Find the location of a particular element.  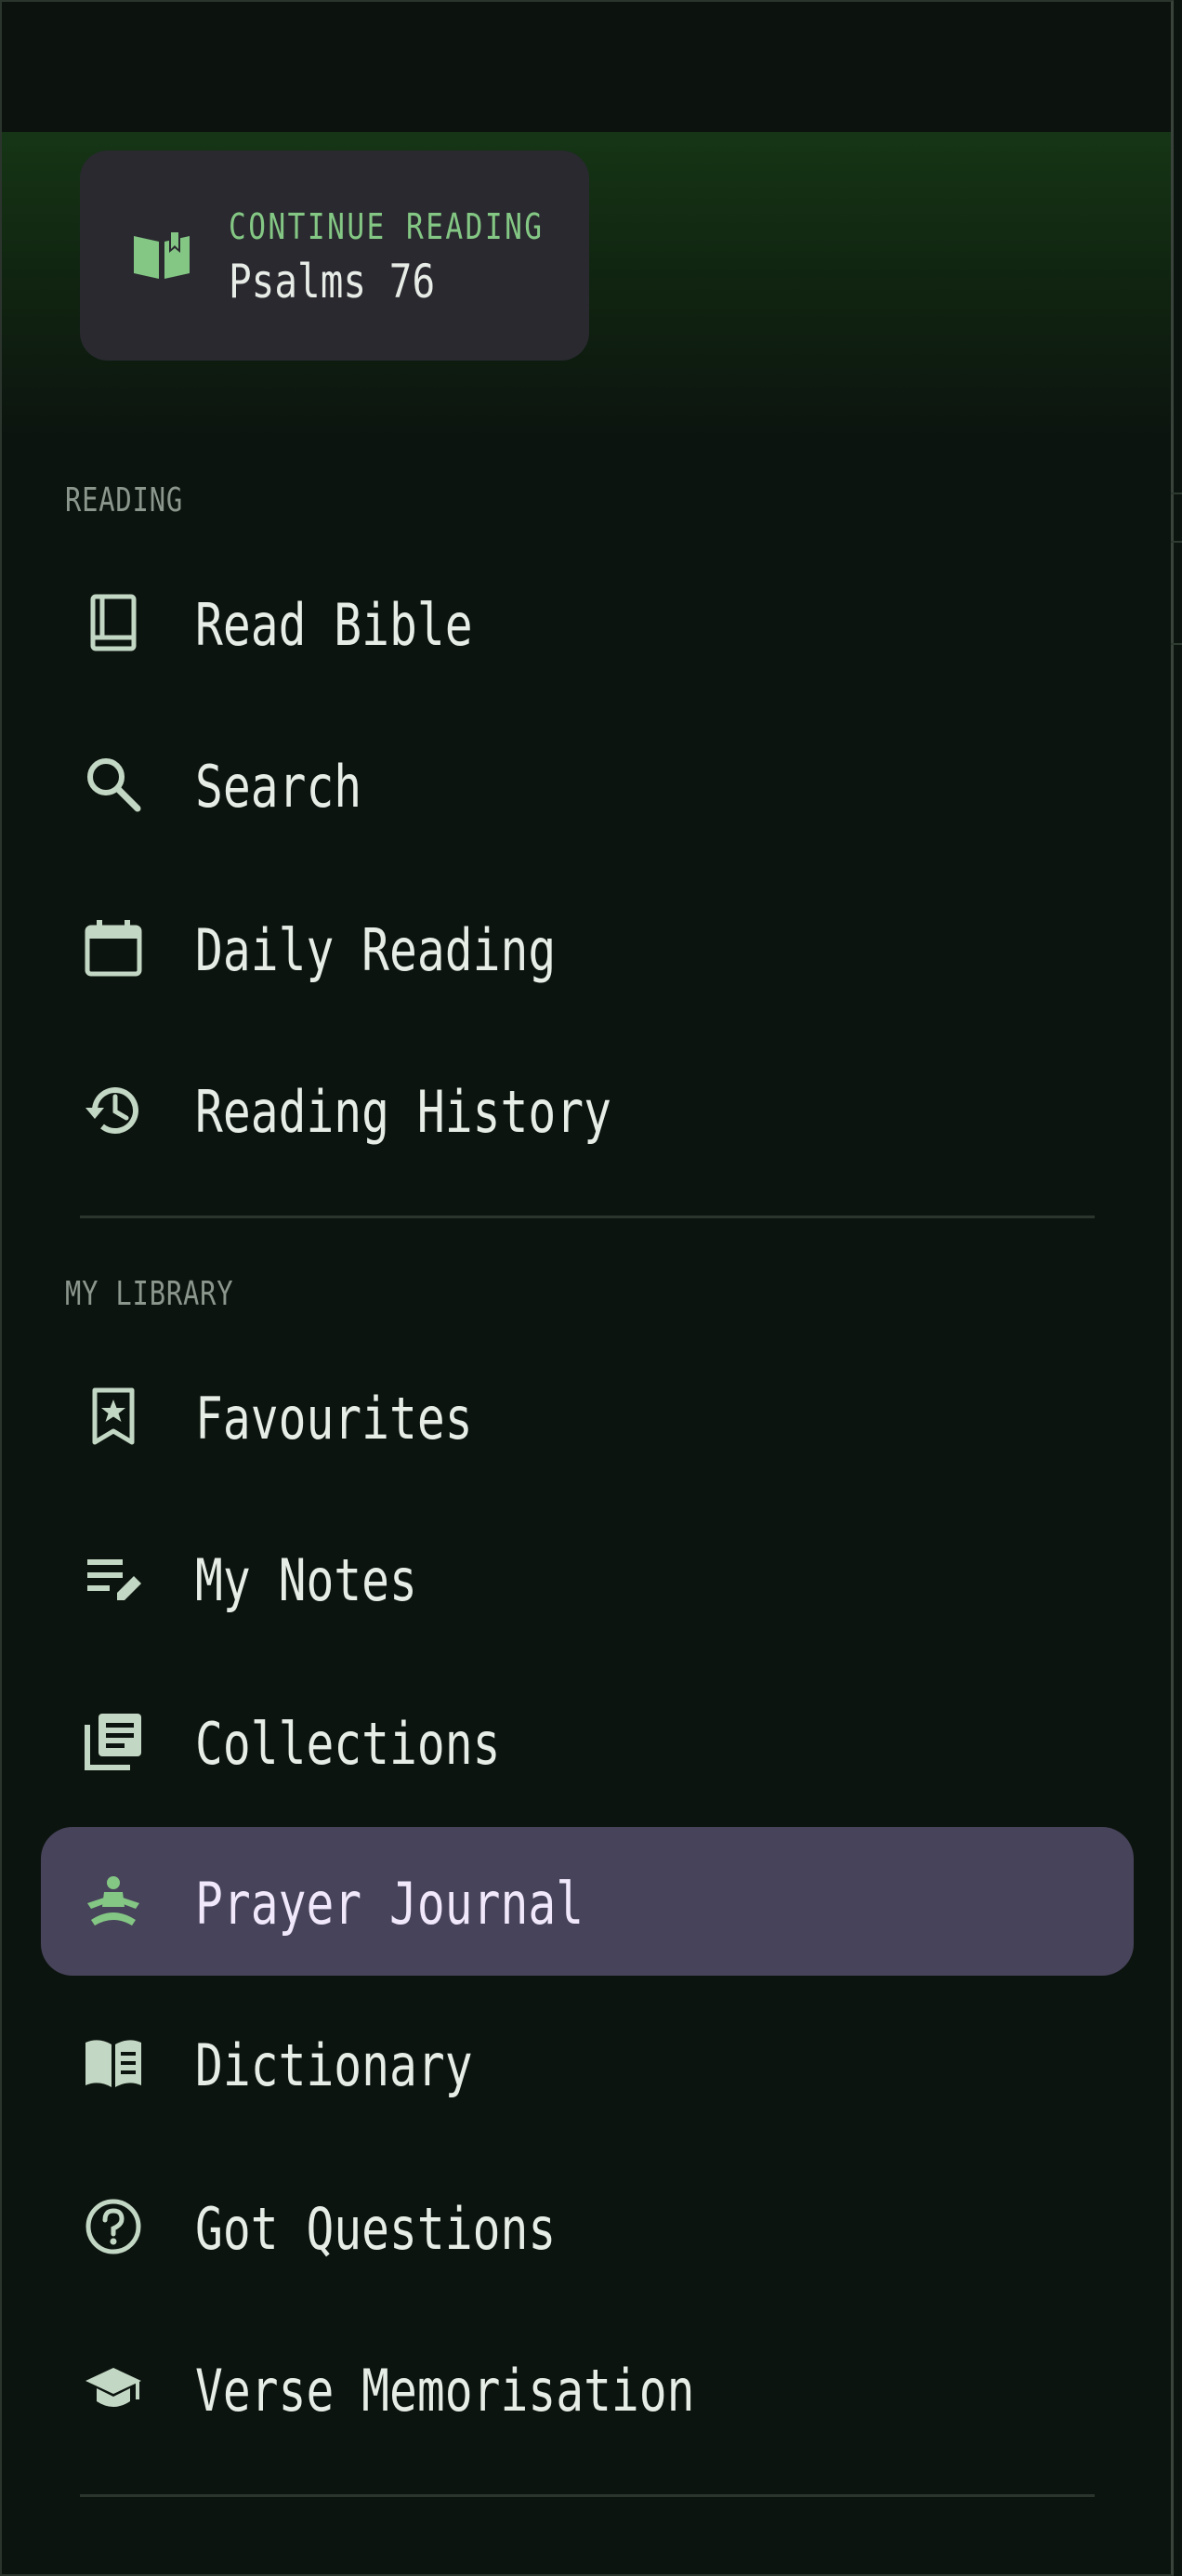

nav-item-search: Search is located at coordinates (587, 784).